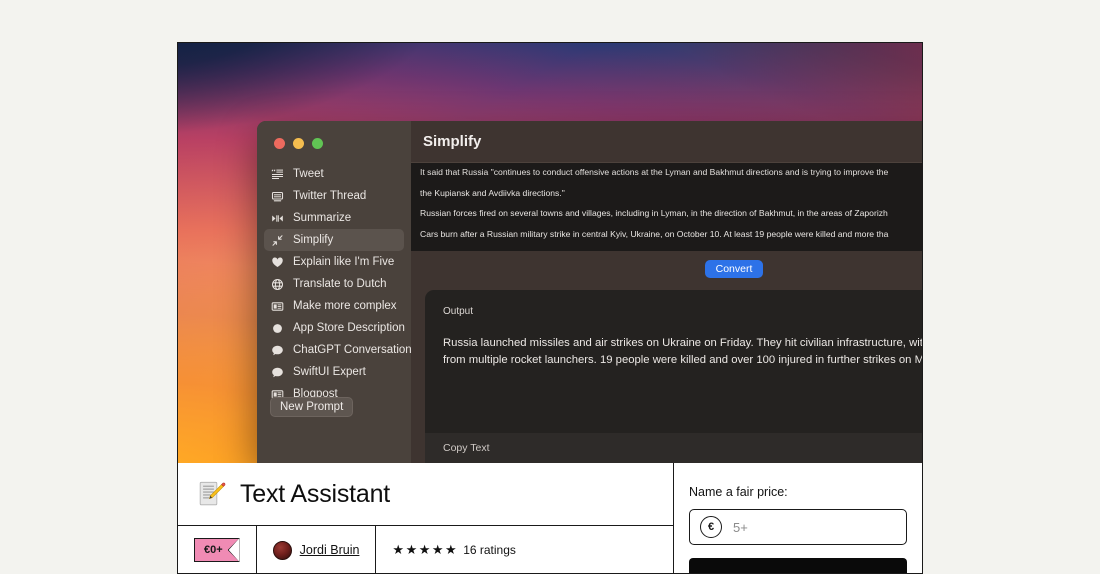 The image size is (1100, 574). Describe the element at coordinates (282, 550) in the screenshot. I see `avatar` at that location.